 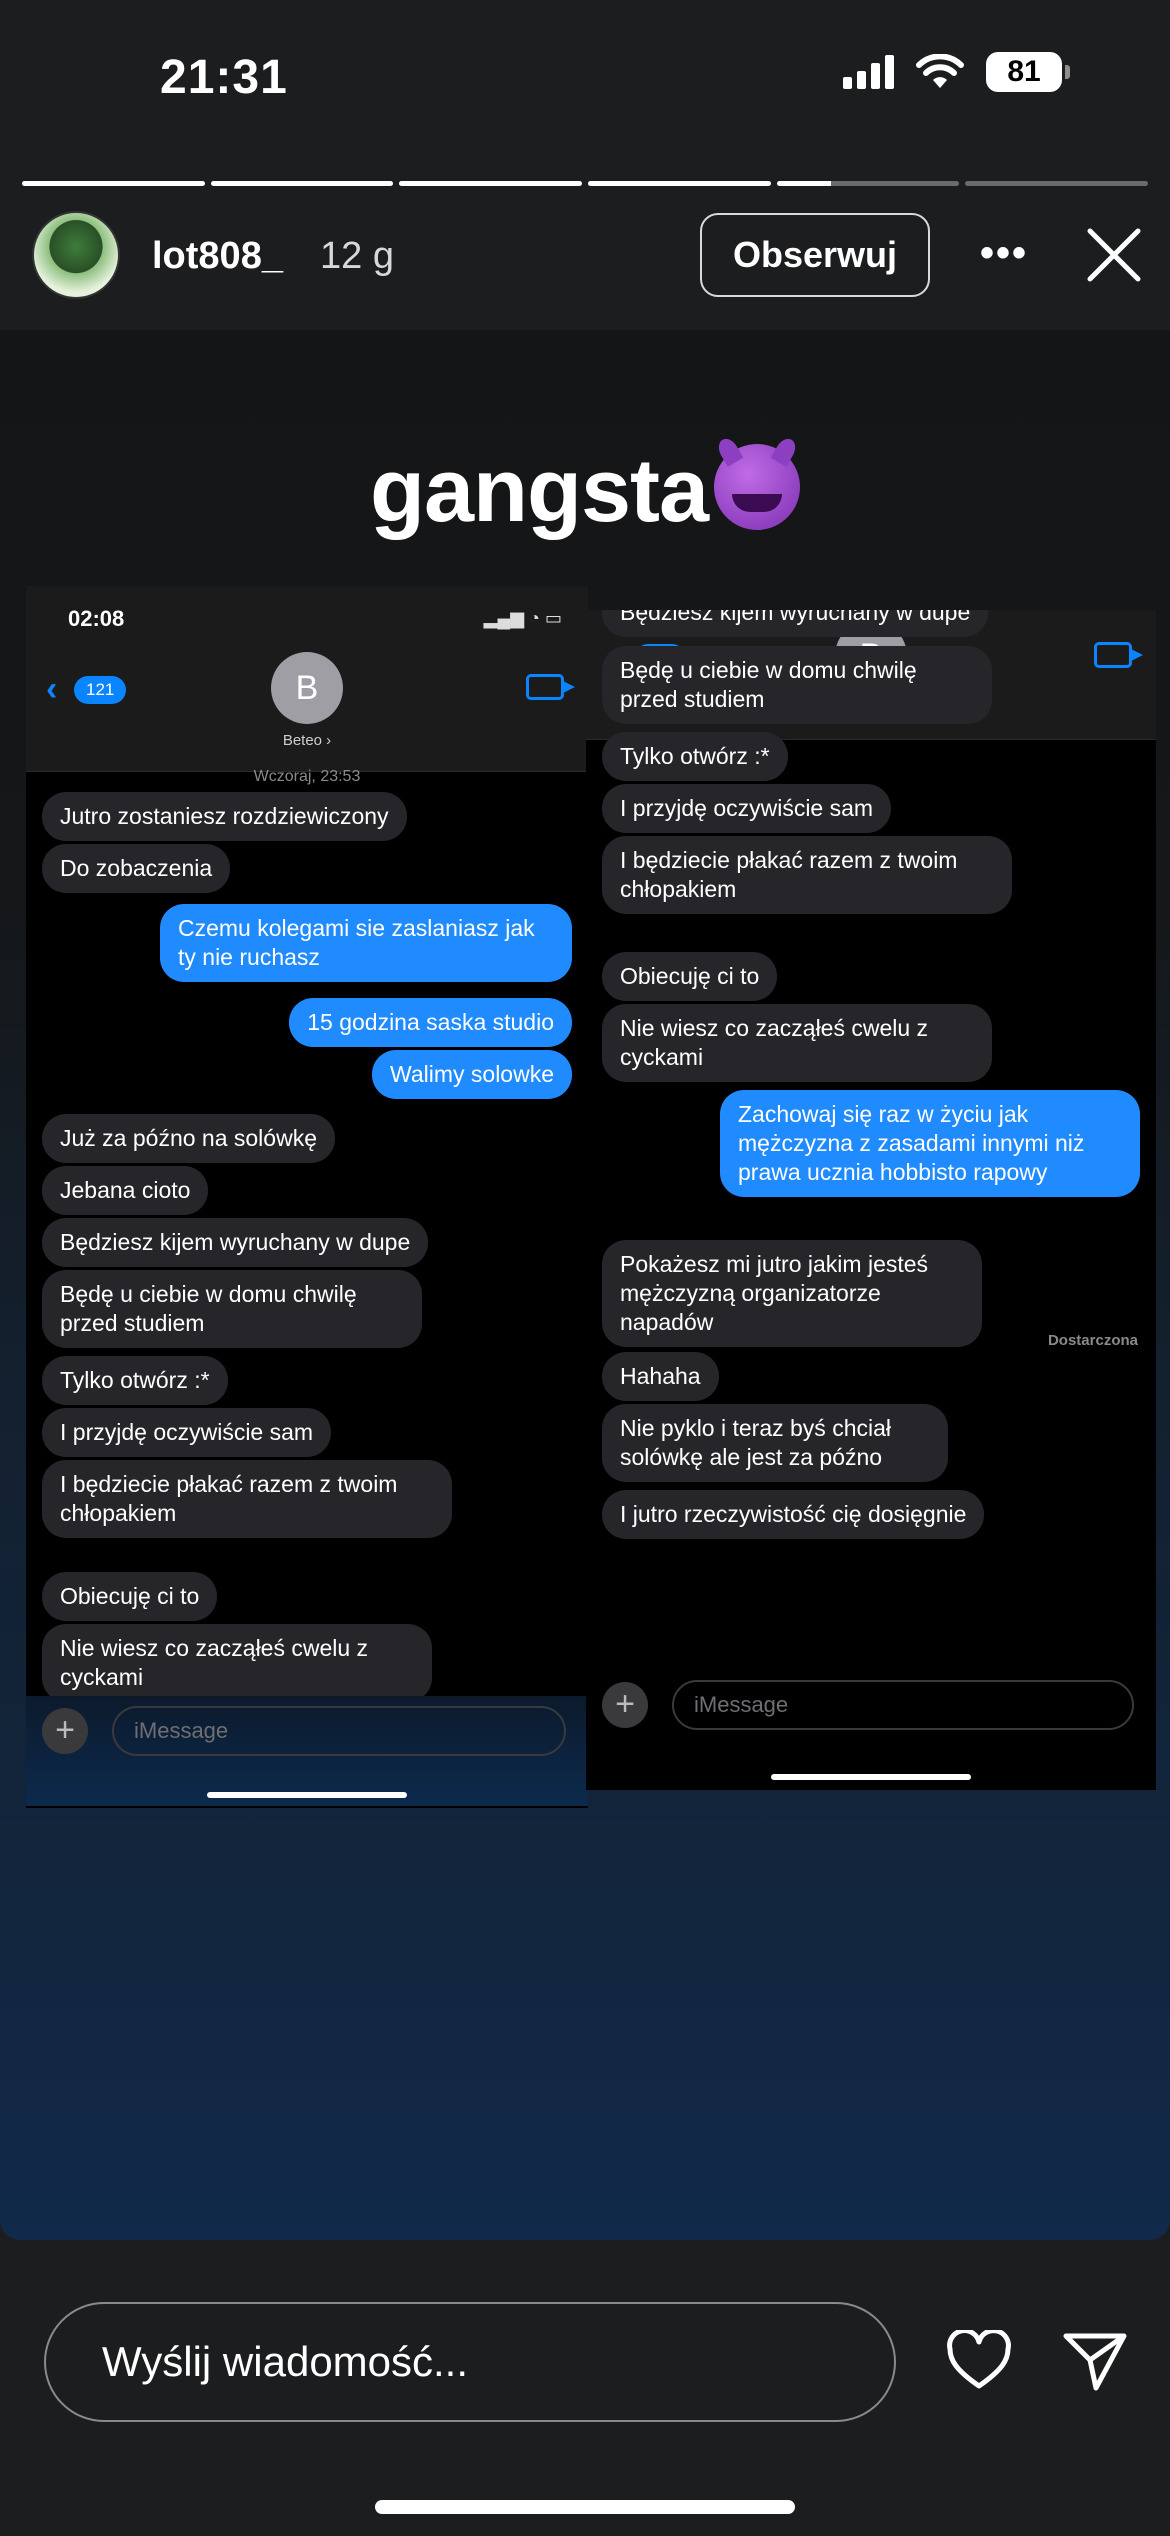 What do you see at coordinates (188, 1138) in the screenshot?
I see `received-message-bubble: Już za późno na solówkę` at bounding box center [188, 1138].